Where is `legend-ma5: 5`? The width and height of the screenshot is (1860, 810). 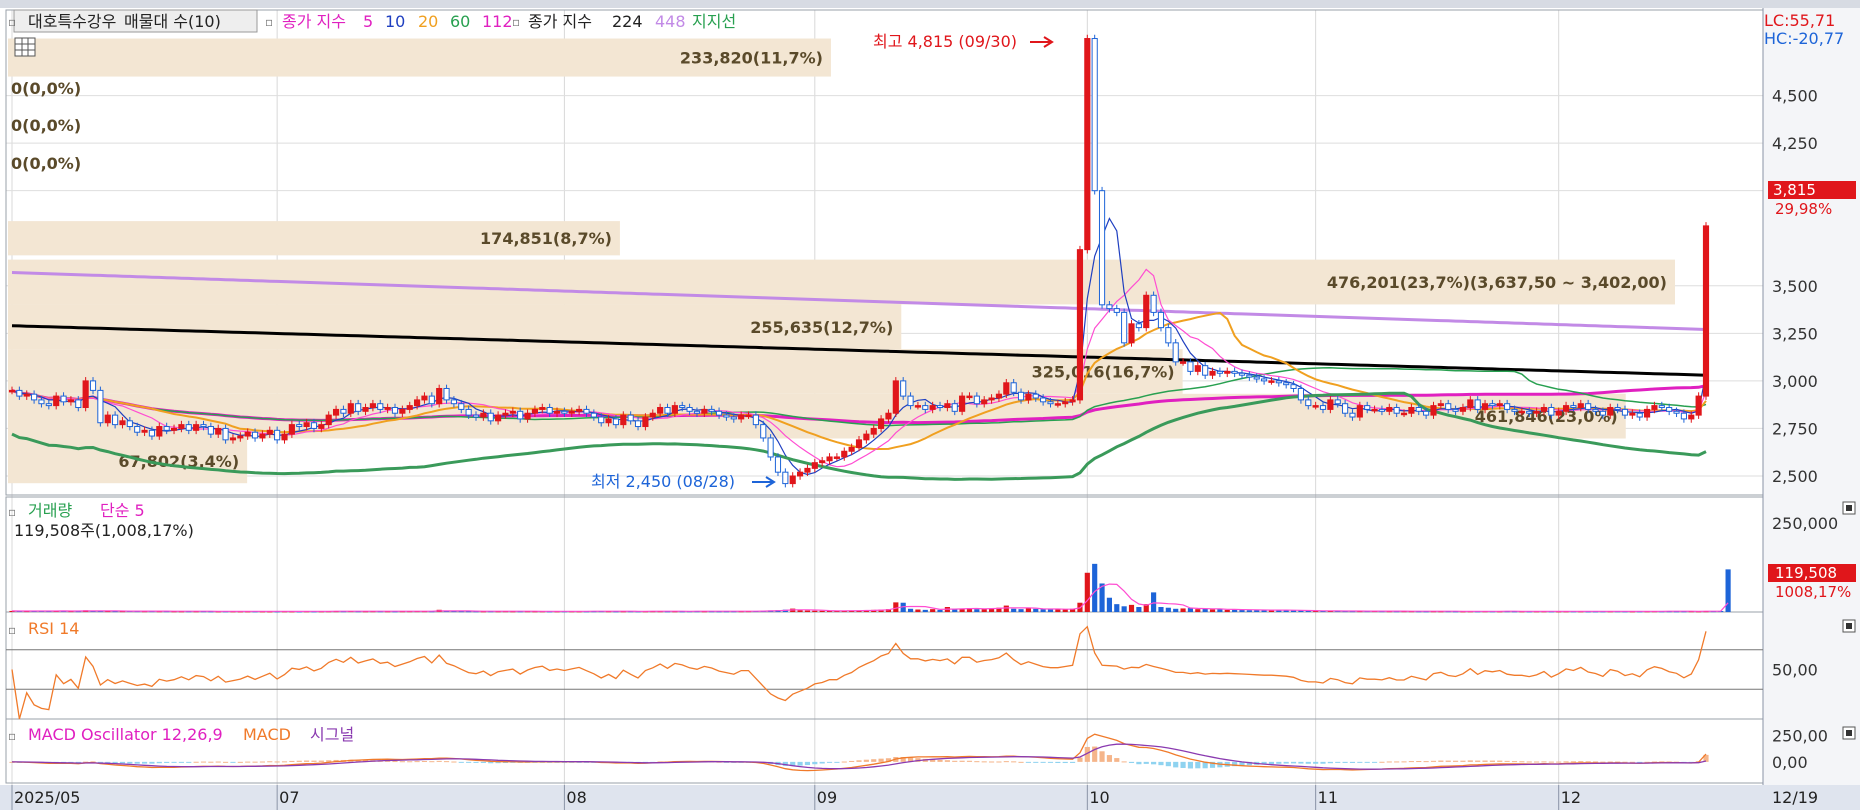 legend-ma5: 5 is located at coordinates (368, 21).